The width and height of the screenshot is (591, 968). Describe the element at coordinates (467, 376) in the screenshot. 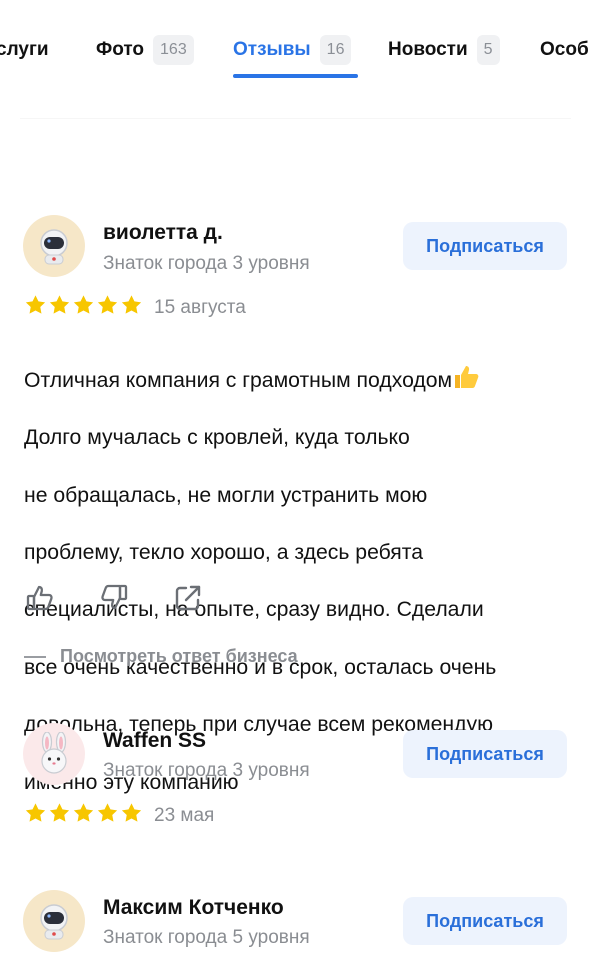

I see `thumbs-up-icon` at that location.